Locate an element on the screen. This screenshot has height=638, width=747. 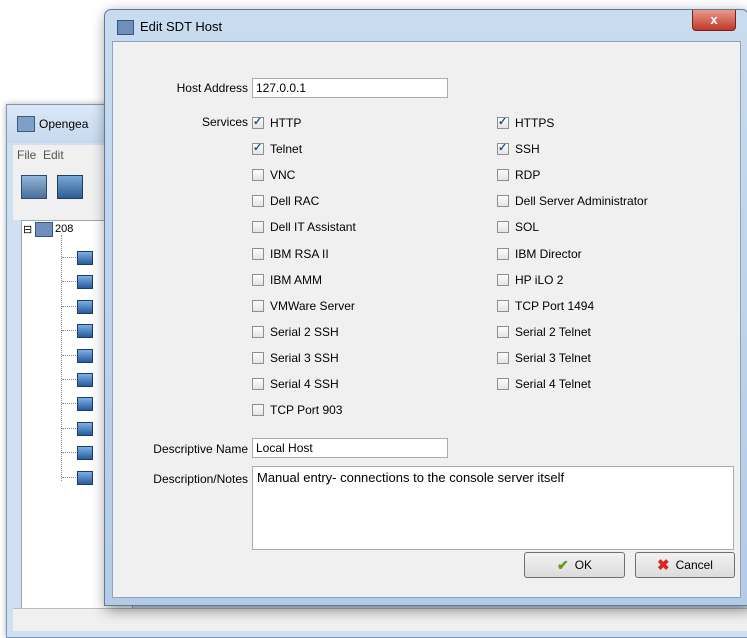
service-checkbox-right-9: Serial 3 Telnet is located at coordinates (544, 358).